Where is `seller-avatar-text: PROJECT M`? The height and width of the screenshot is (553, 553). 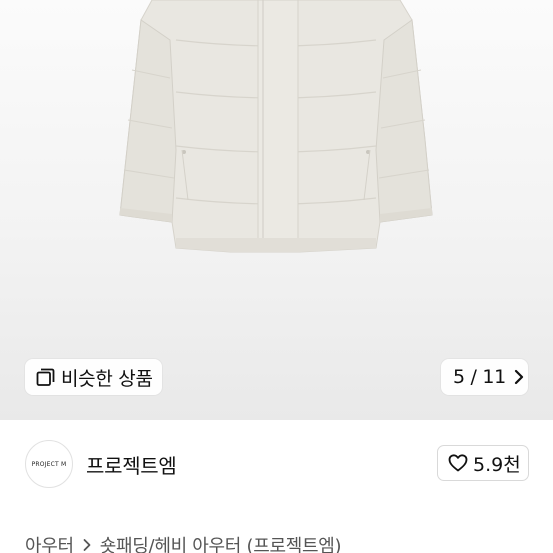 seller-avatar-text: PROJECT M is located at coordinates (49, 464).